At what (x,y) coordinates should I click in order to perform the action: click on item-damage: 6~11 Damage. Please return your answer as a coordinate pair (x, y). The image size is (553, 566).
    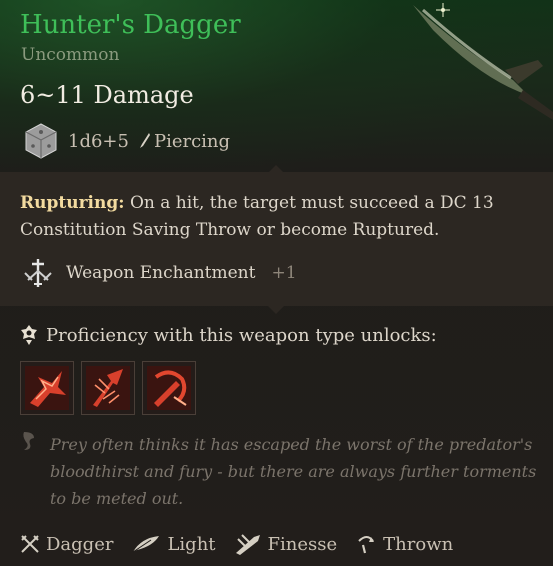
    Looking at the image, I should click on (107, 95).